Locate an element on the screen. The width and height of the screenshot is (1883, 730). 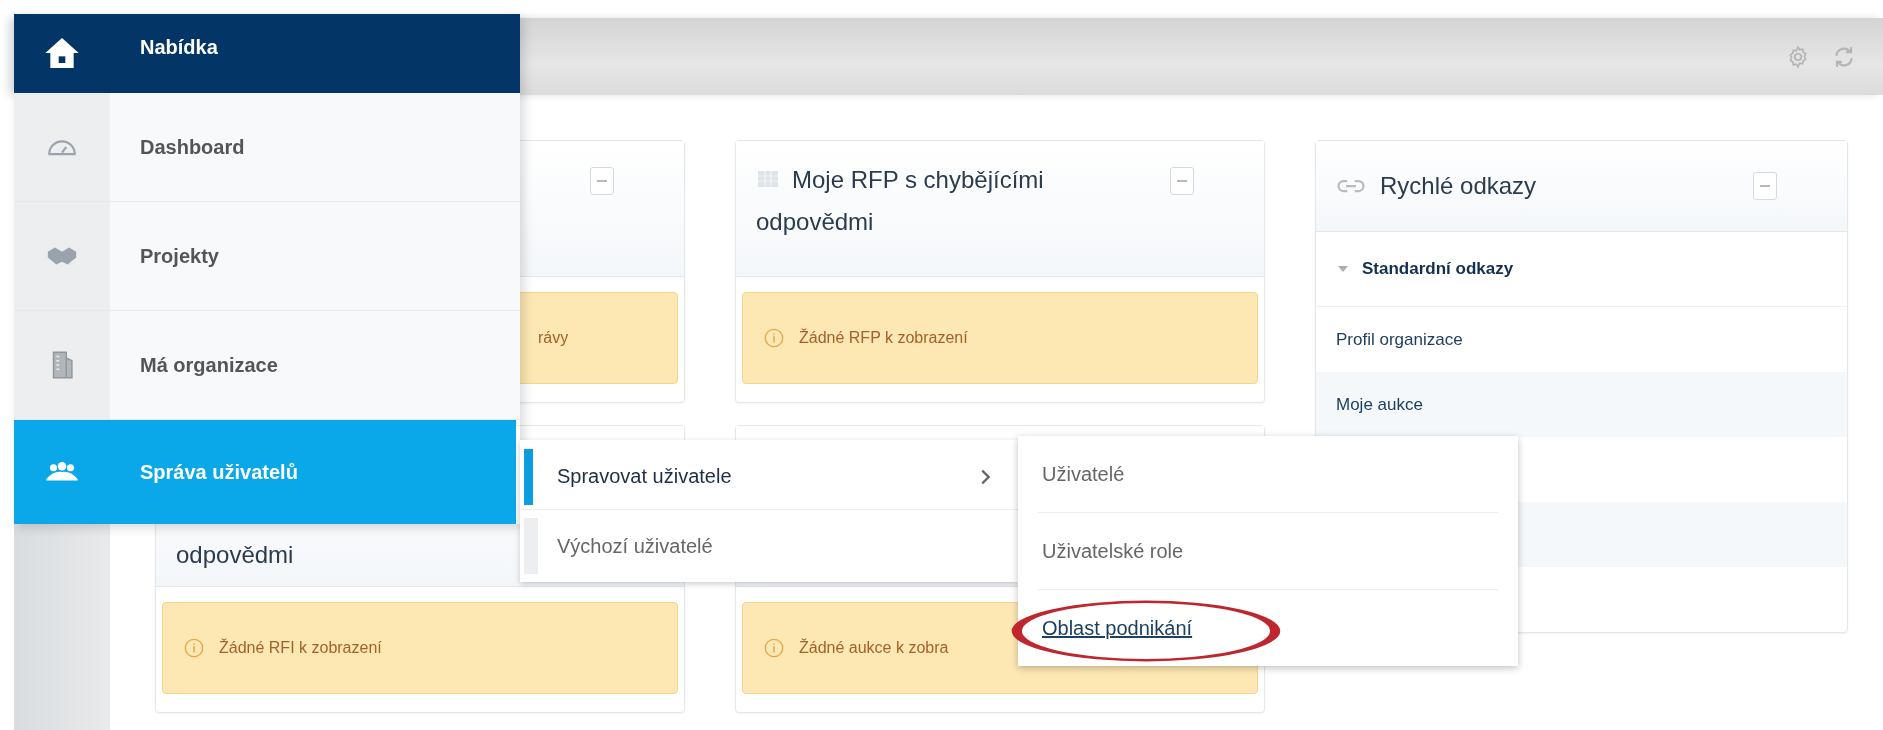
menu-item: Má organizace is located at coordinates (267, 365).